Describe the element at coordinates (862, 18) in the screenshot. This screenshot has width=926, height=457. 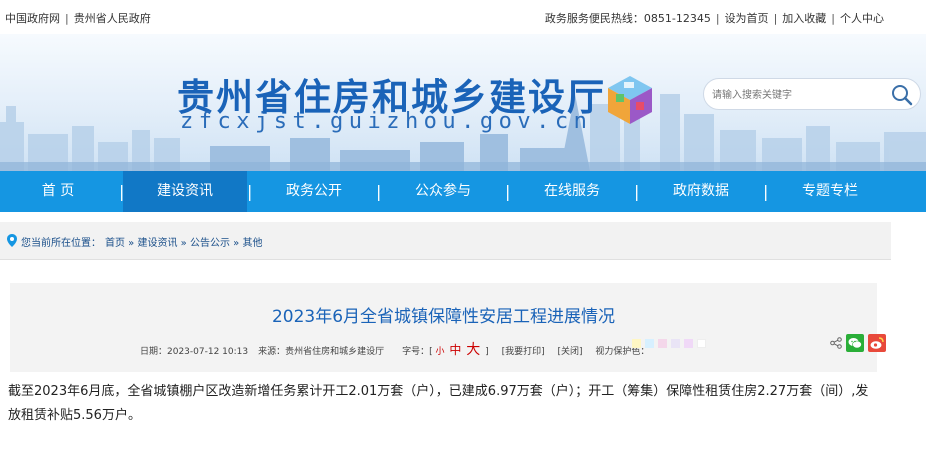
I see `personal-center-link: 个人中心` at that location.